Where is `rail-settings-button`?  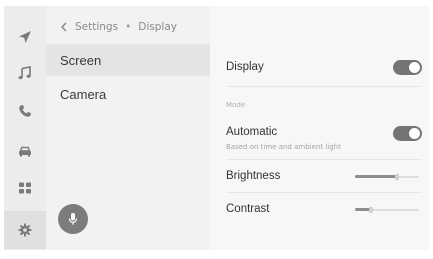
rail-settings-button is located at coordinates (25, 230).